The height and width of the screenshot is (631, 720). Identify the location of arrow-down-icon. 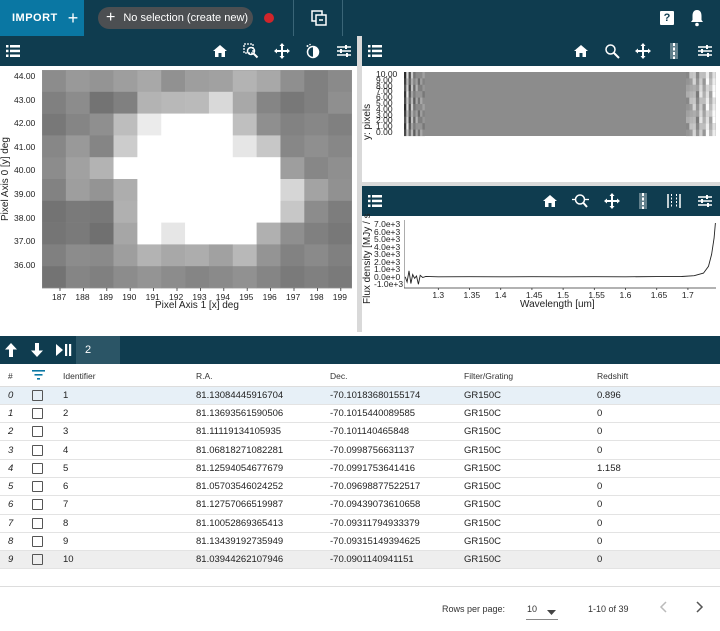
(37, 351).